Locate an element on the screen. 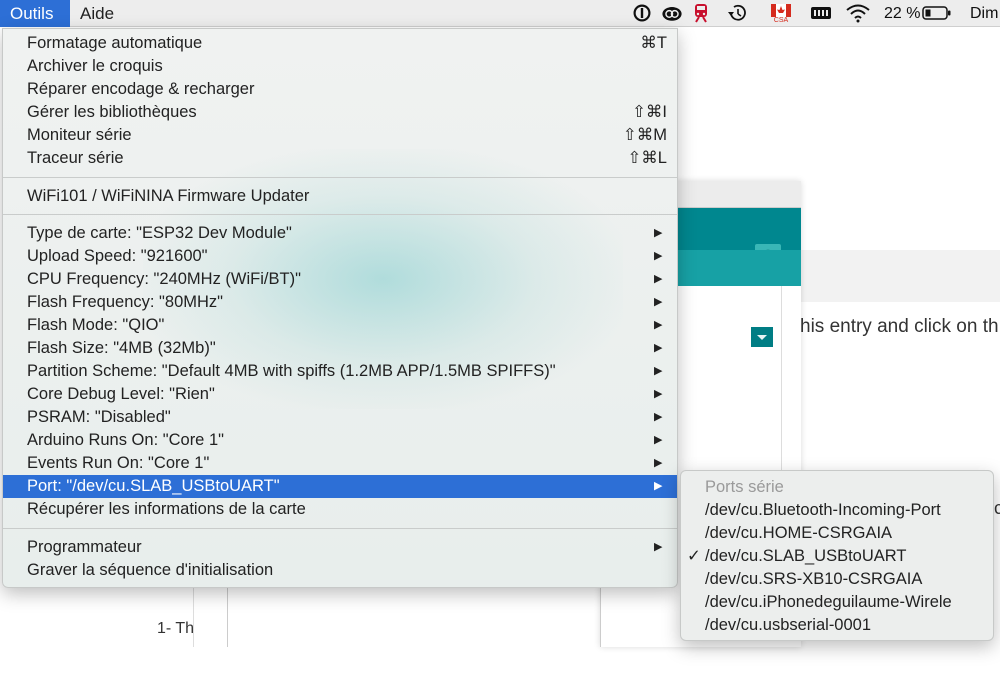  info-icon is located at coordinates (642, 13).